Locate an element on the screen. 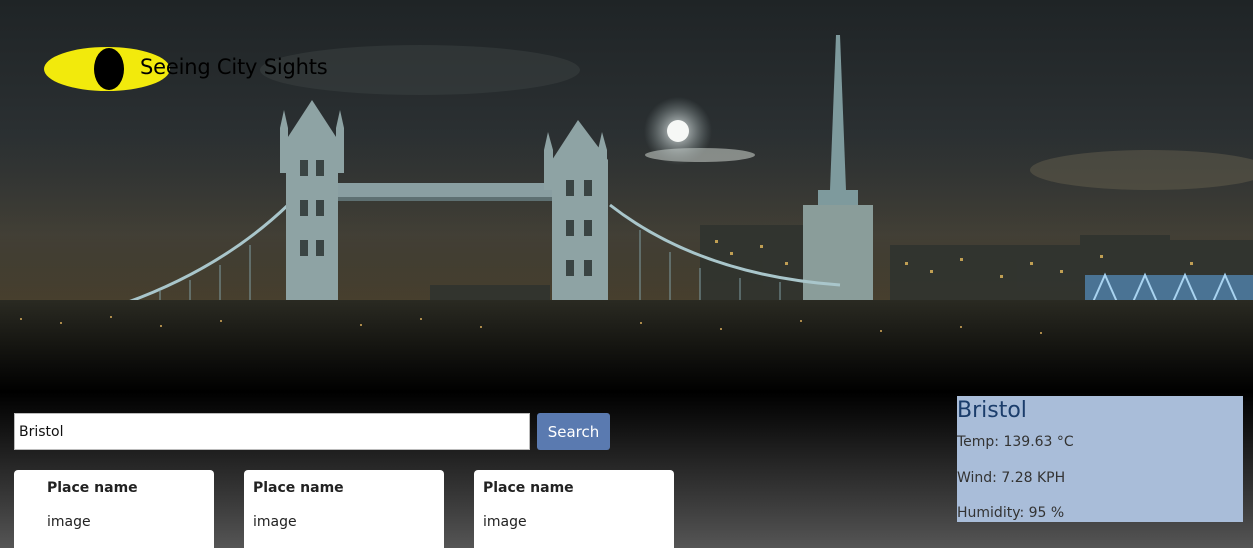 The height and width of the screenshot is (548, 1253). city-search-input is located at coordinates (272, 431).